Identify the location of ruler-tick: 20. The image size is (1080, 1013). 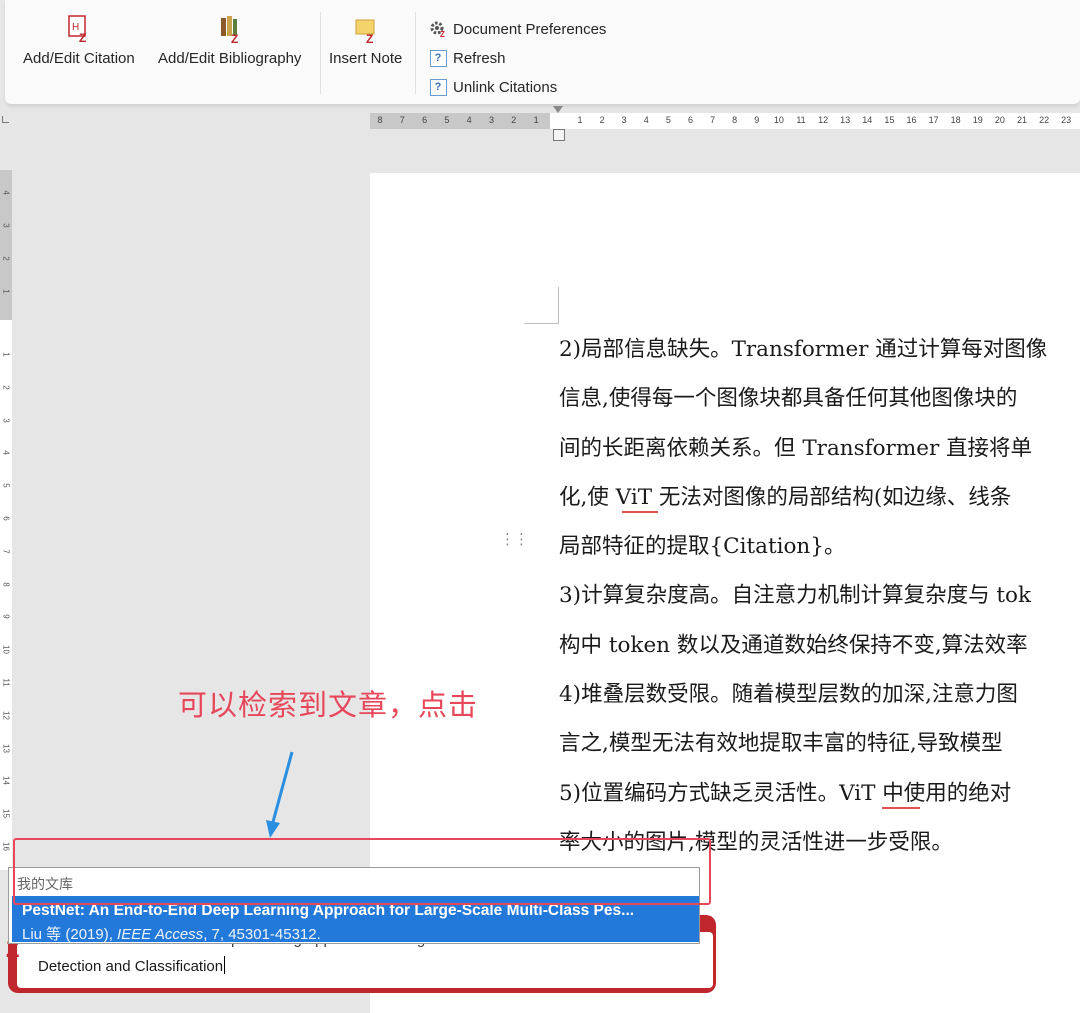
(999, 120).